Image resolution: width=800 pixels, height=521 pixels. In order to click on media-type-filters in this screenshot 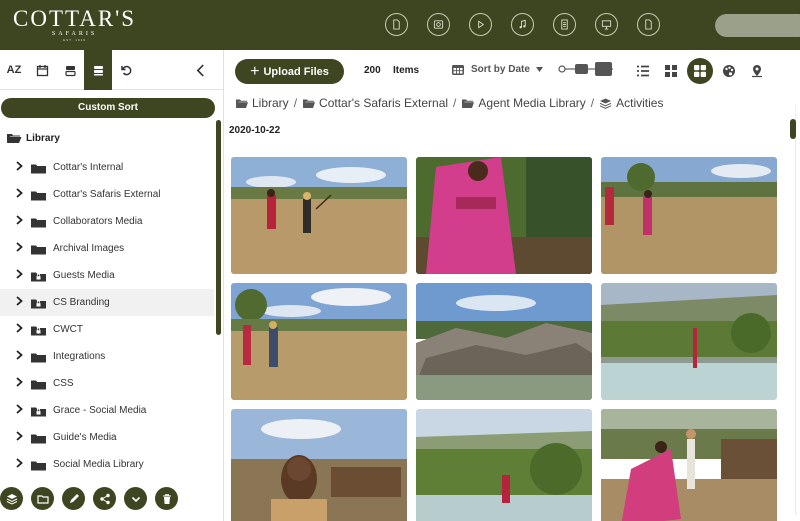, I will do `click(522, 24)`.